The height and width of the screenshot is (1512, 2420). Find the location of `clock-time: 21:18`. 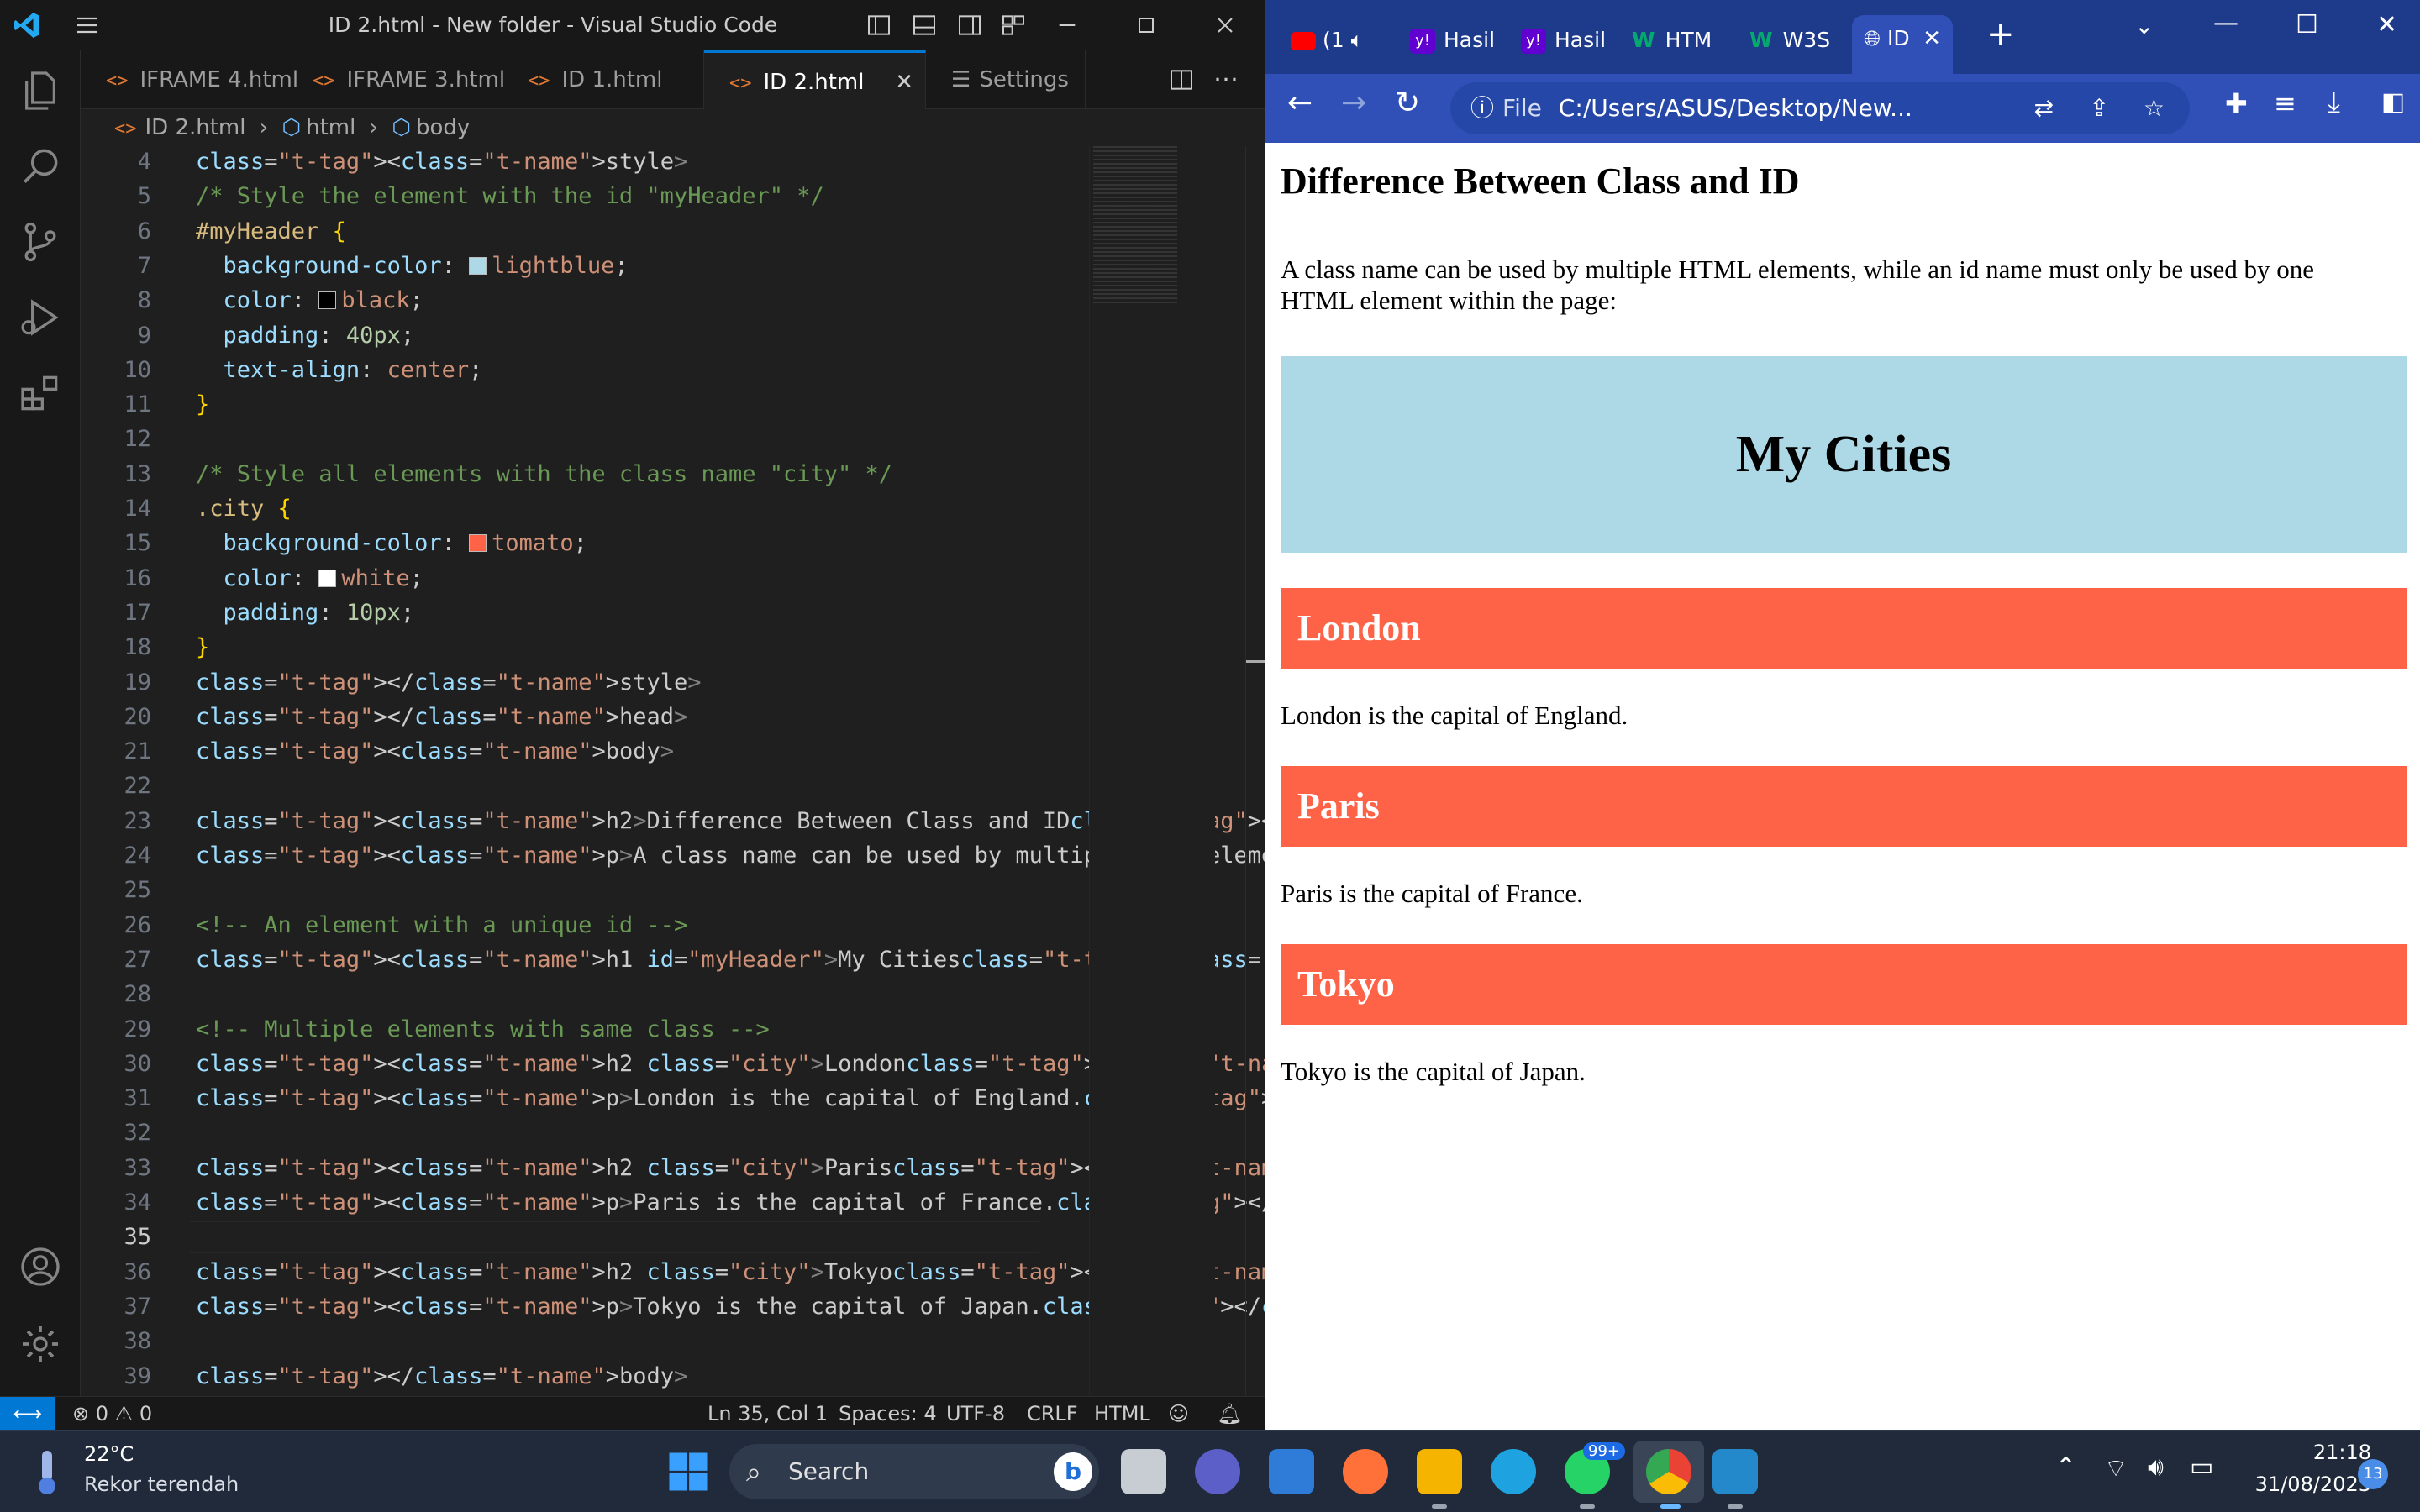

clock-time: 21:18 is located at coordinates (2304, 1452).